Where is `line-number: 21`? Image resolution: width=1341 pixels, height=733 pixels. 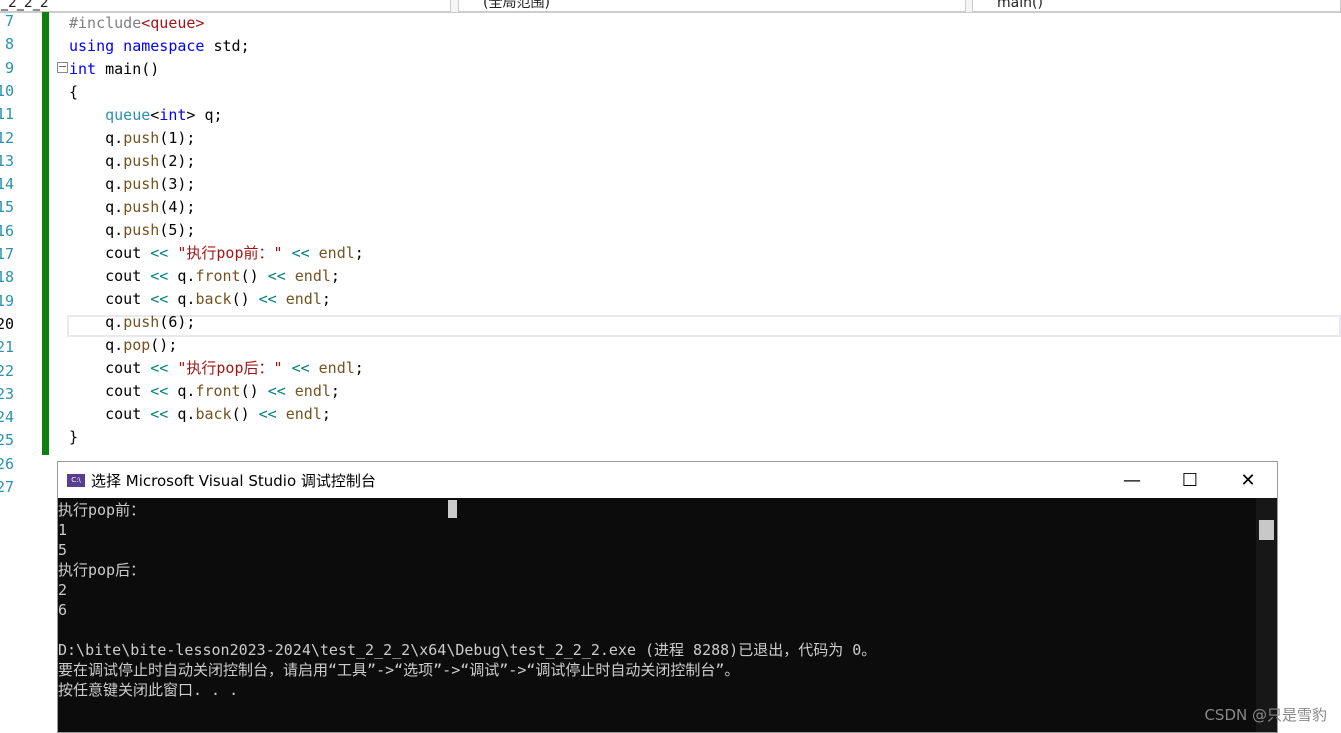 line-number: 21 is located at coordinates (7, 347).